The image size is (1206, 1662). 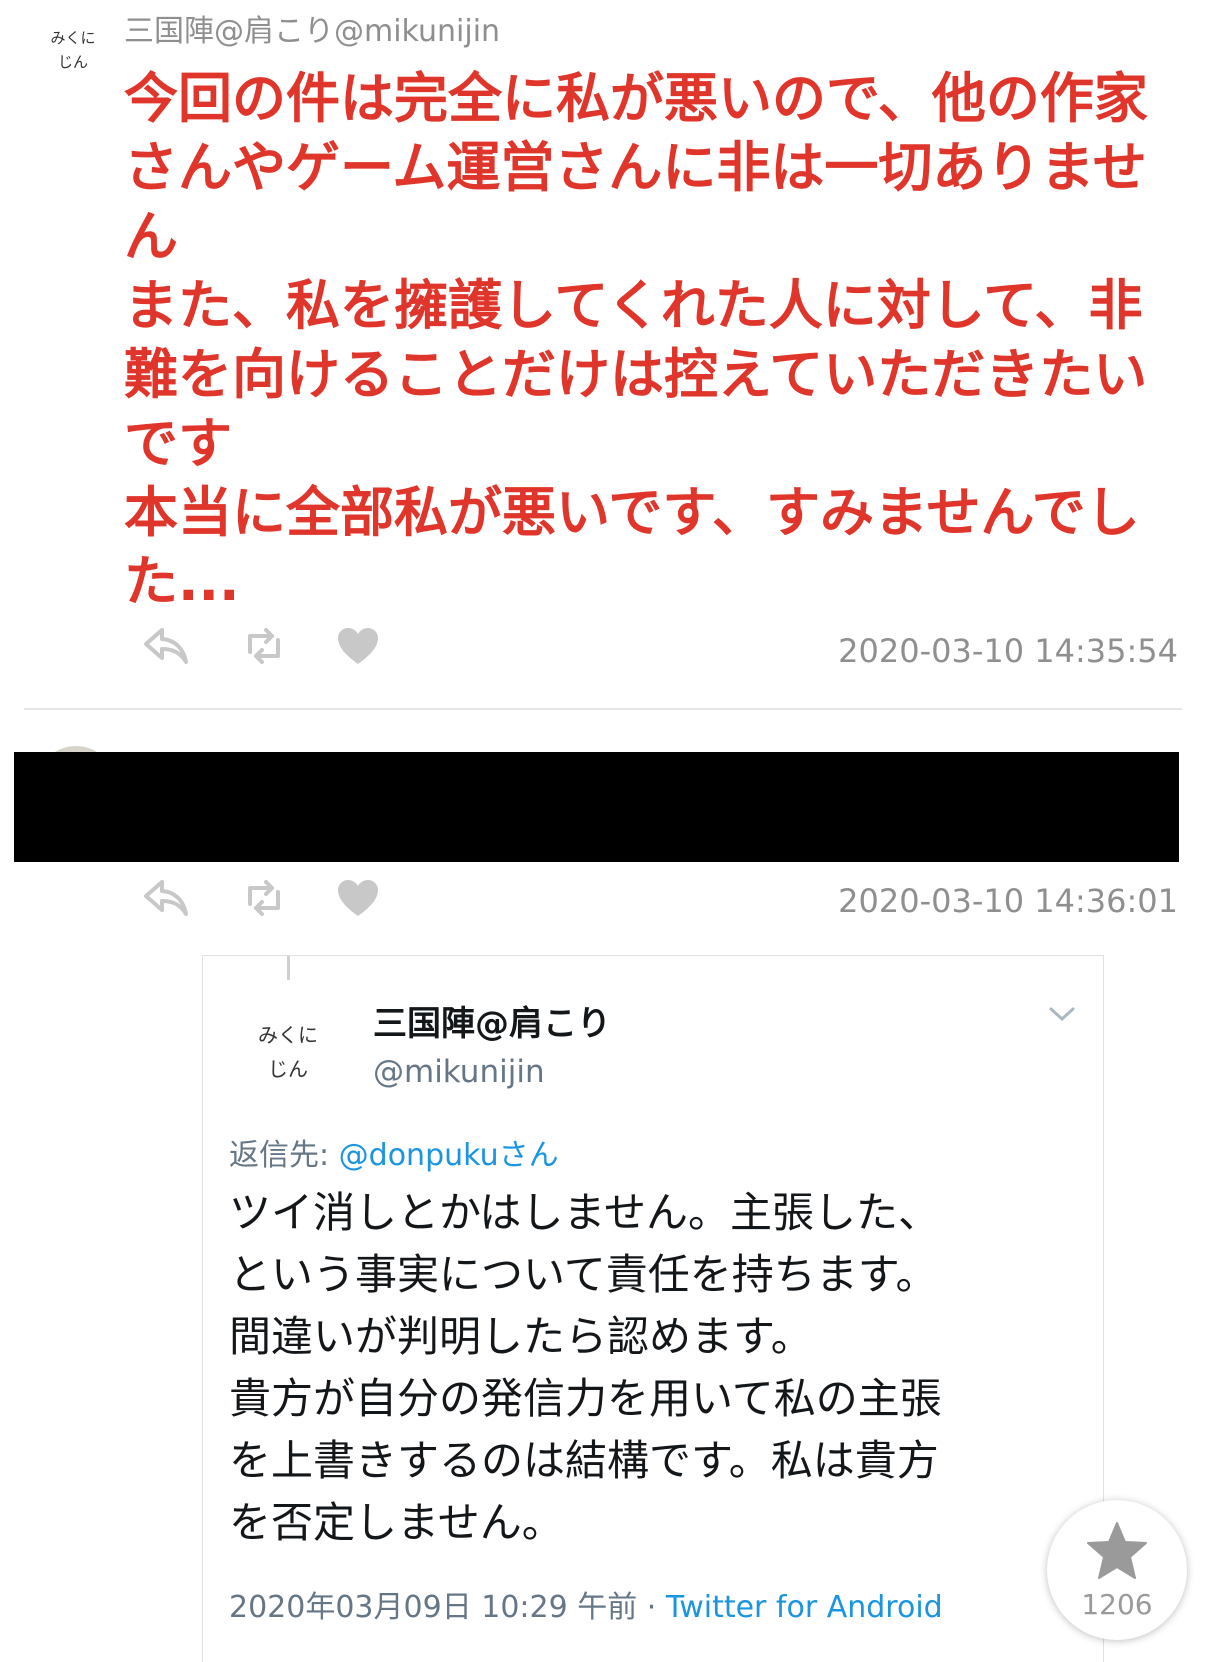 I want to click on reply-prefix: 返信先:, so click(x=284, y=1155).